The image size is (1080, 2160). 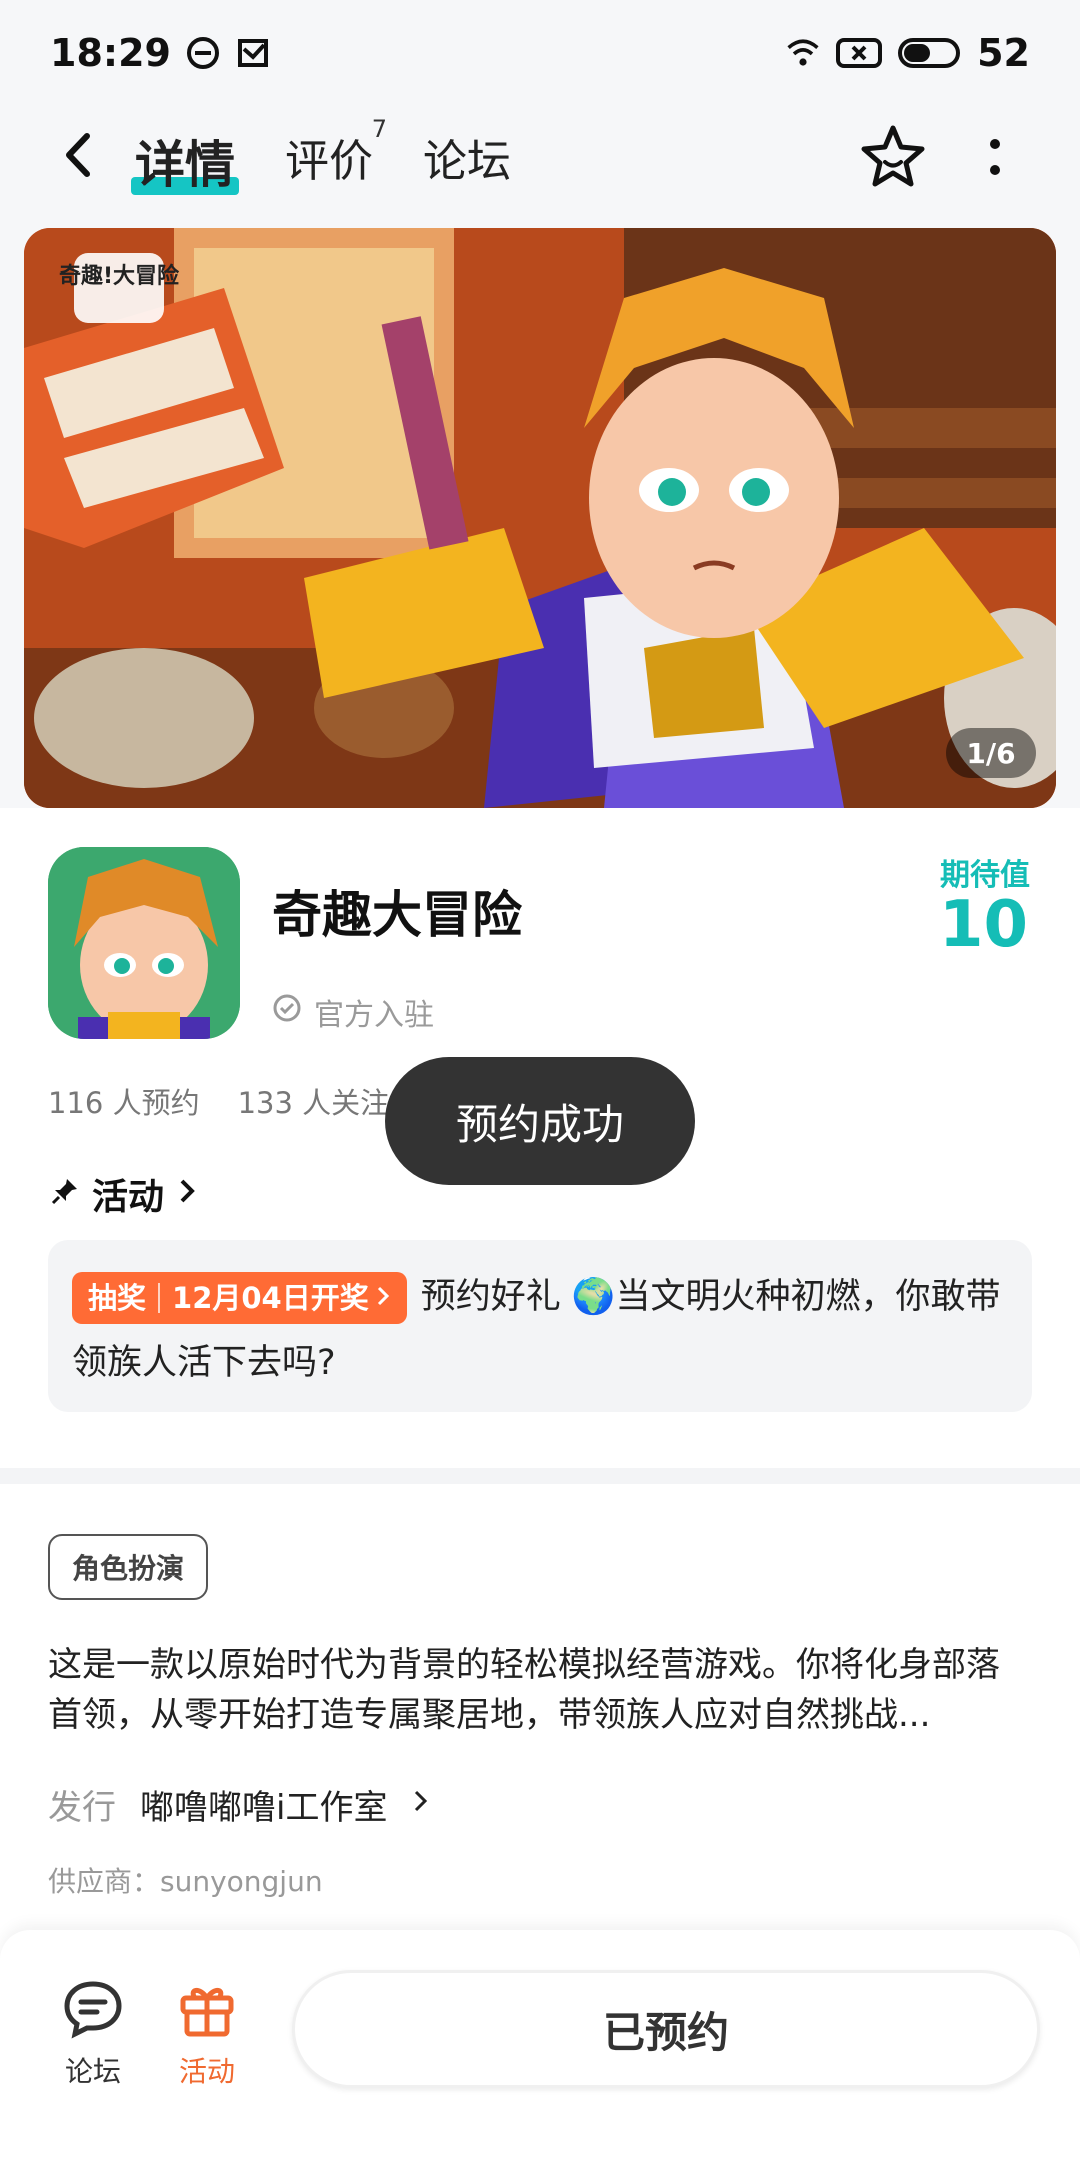 What do you see at coordinates (82, 1808) in the screenshot?
I see `publisher-label: 发行` at bounding box center [82, 1808].